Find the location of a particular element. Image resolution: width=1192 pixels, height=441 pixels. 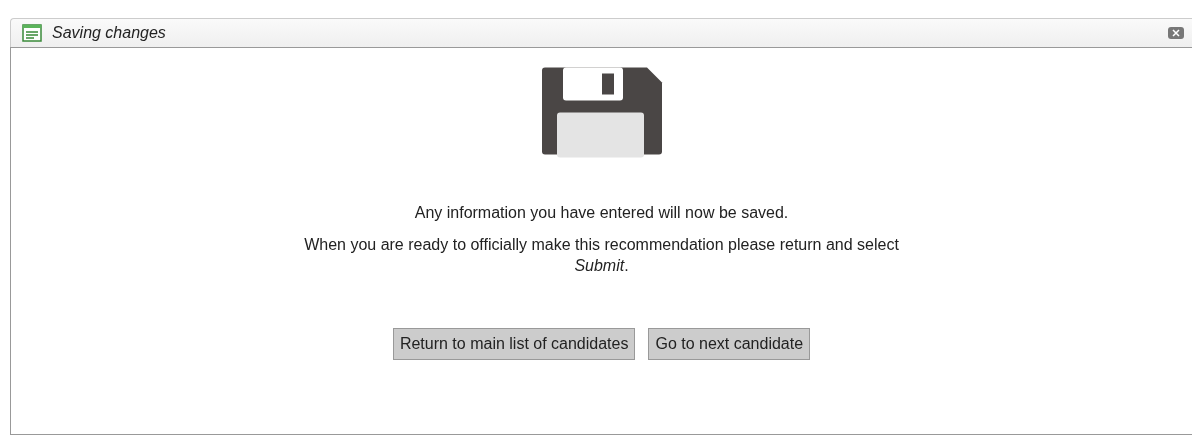

dialog-button: Go to next candidate is located at coordinates (729, 344).